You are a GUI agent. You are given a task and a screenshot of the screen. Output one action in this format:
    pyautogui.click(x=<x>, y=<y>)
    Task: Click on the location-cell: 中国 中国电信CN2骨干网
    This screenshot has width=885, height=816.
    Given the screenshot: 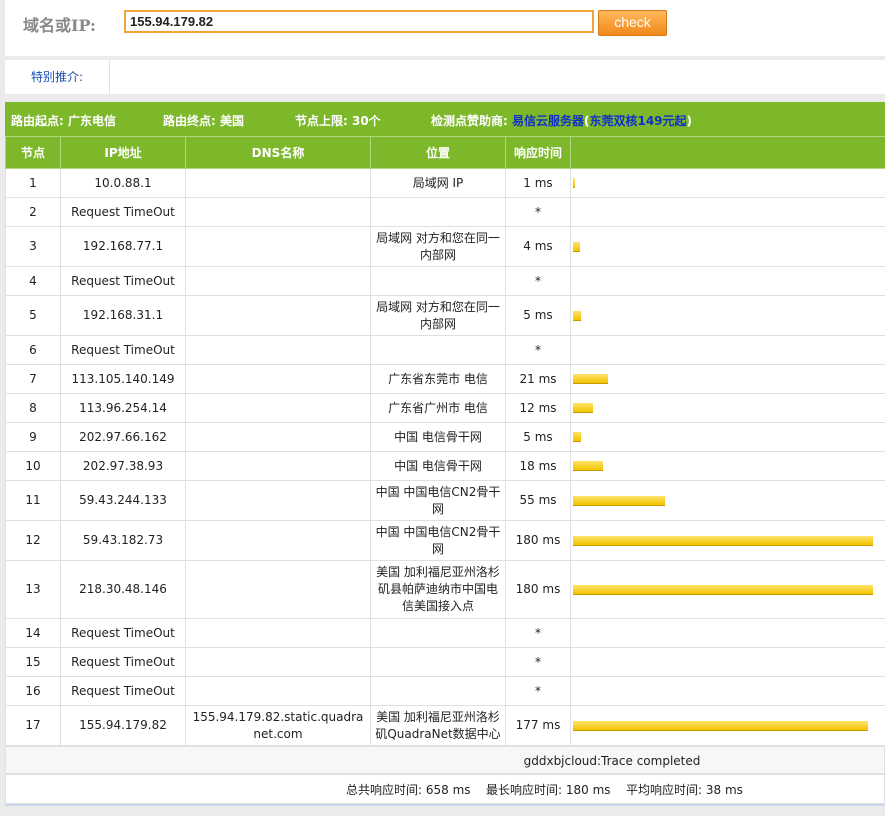 What is the action you would take?
    pyautogui.click(x=438, y=500)
    